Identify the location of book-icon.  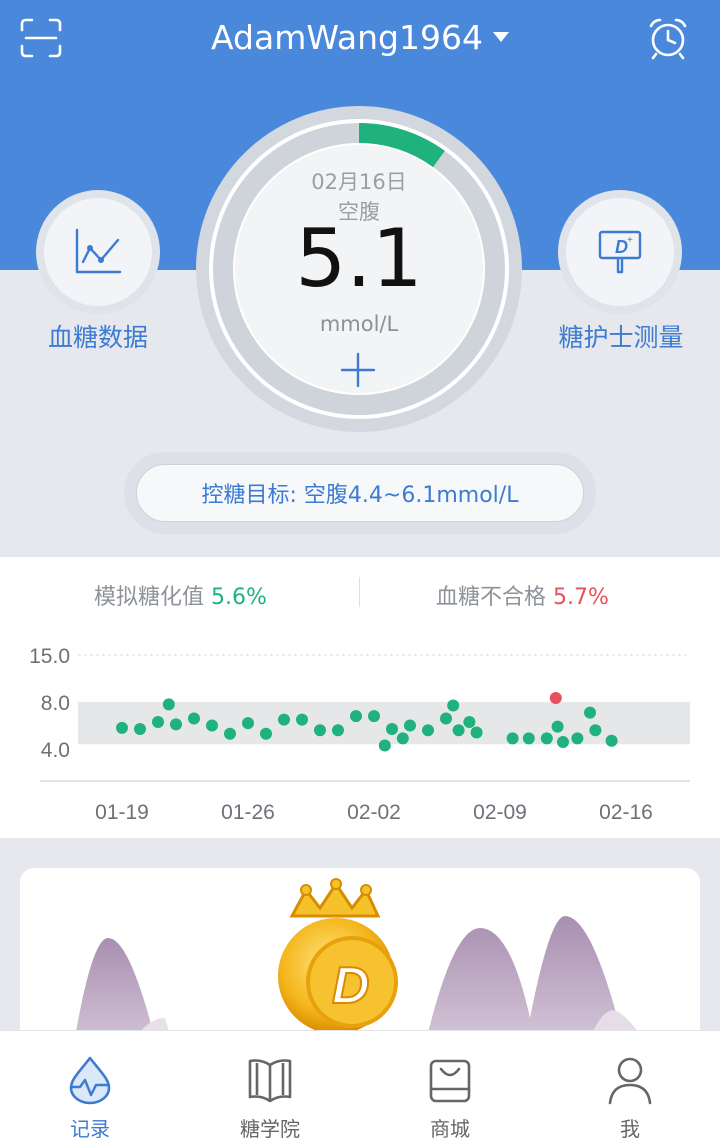
(270, 1081).